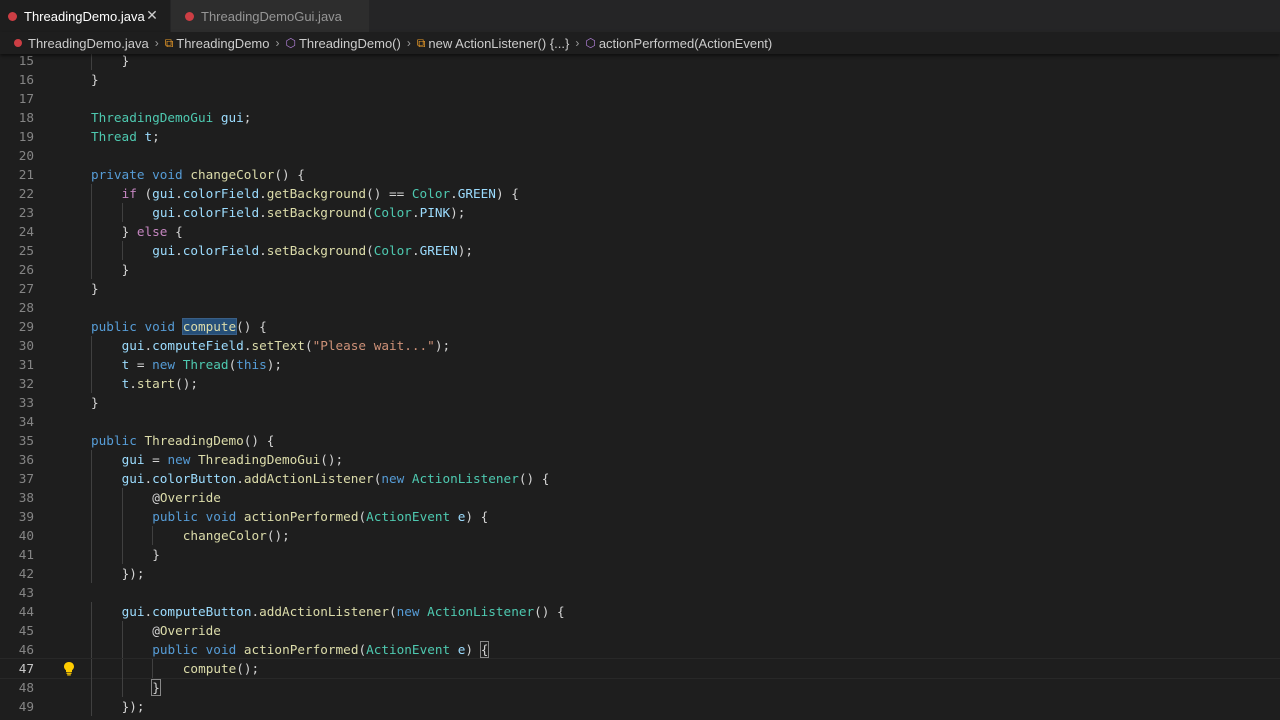  What do you see at coordinates (223, 43) in the screenshot?
I see `breadcrumb-label: ThreadingDemo` at bounding box center [223, 43].